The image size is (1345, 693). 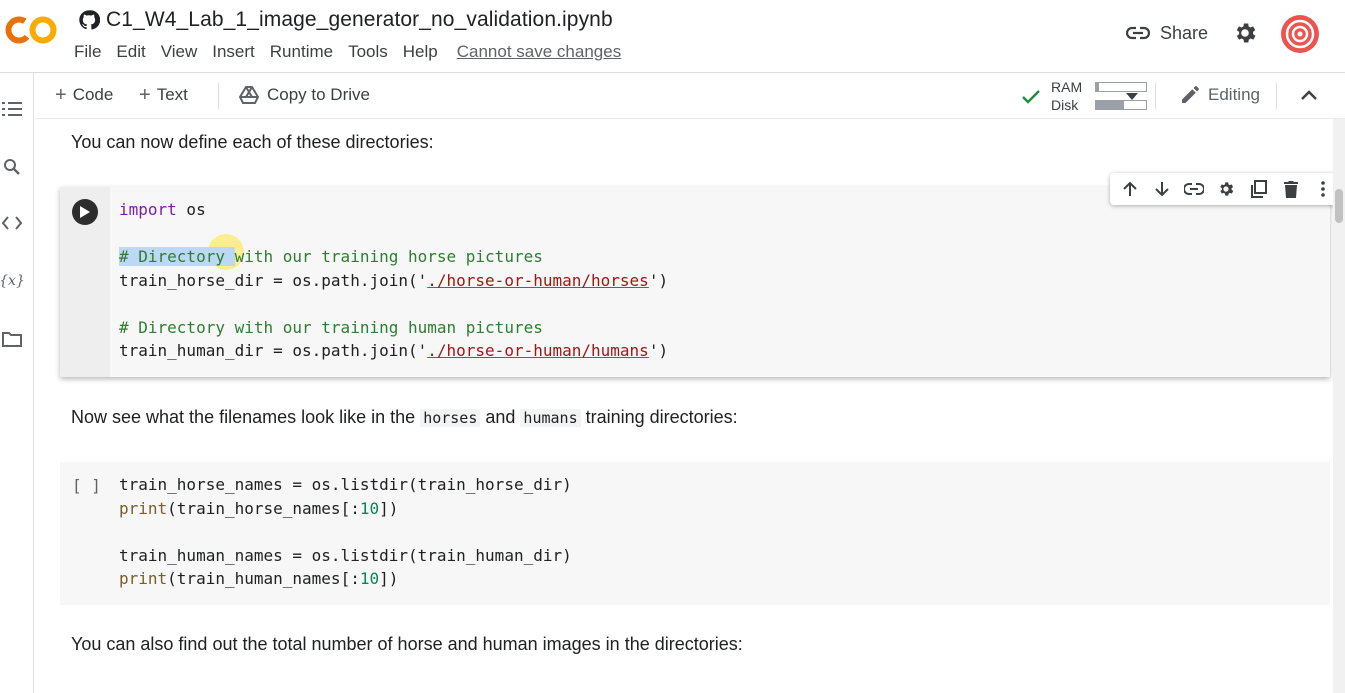 I want to click on add-text-cell-button: + Text, so click(x=163, y=95).